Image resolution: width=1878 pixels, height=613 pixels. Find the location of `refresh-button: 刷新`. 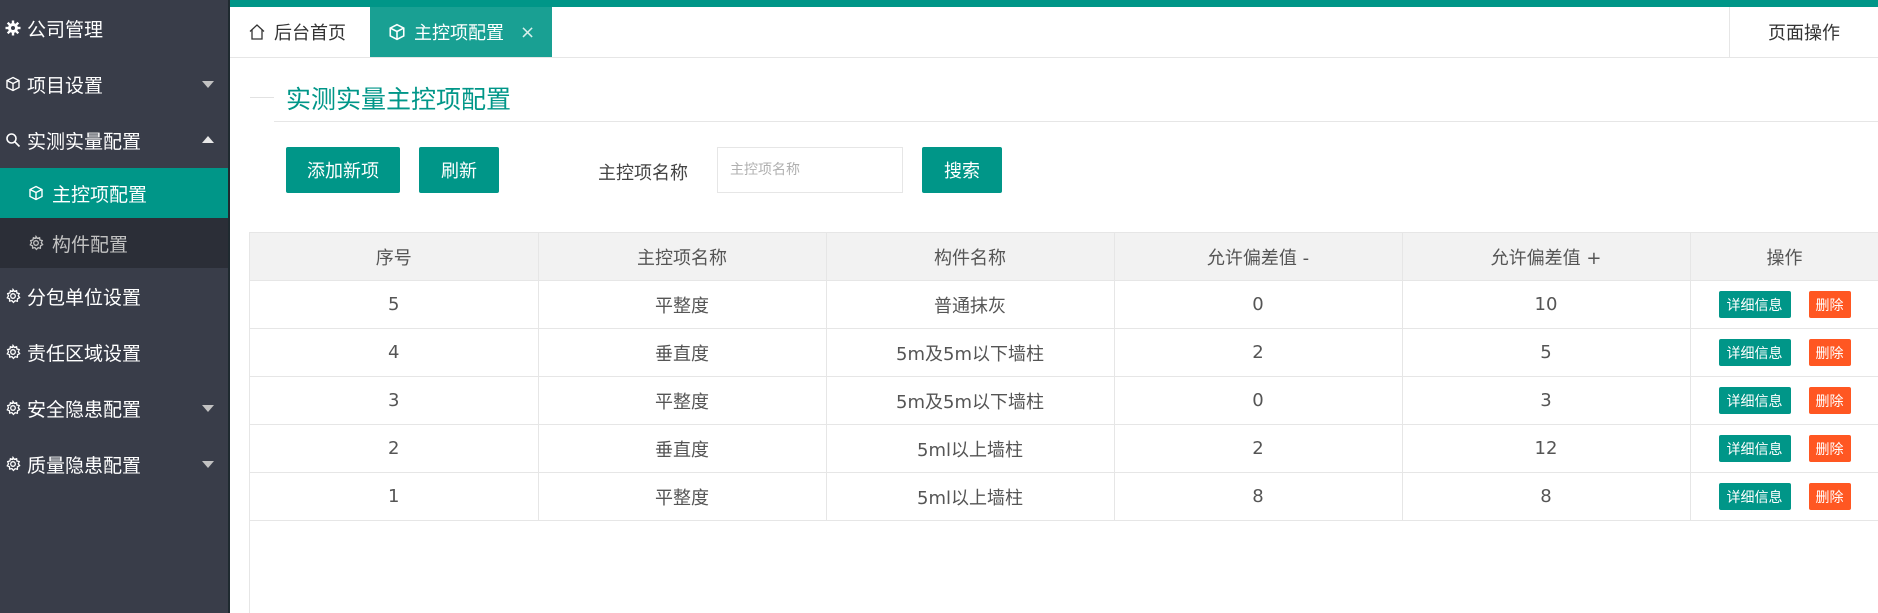

refresh-button: 刷新 is located at coordinates (459, 170).